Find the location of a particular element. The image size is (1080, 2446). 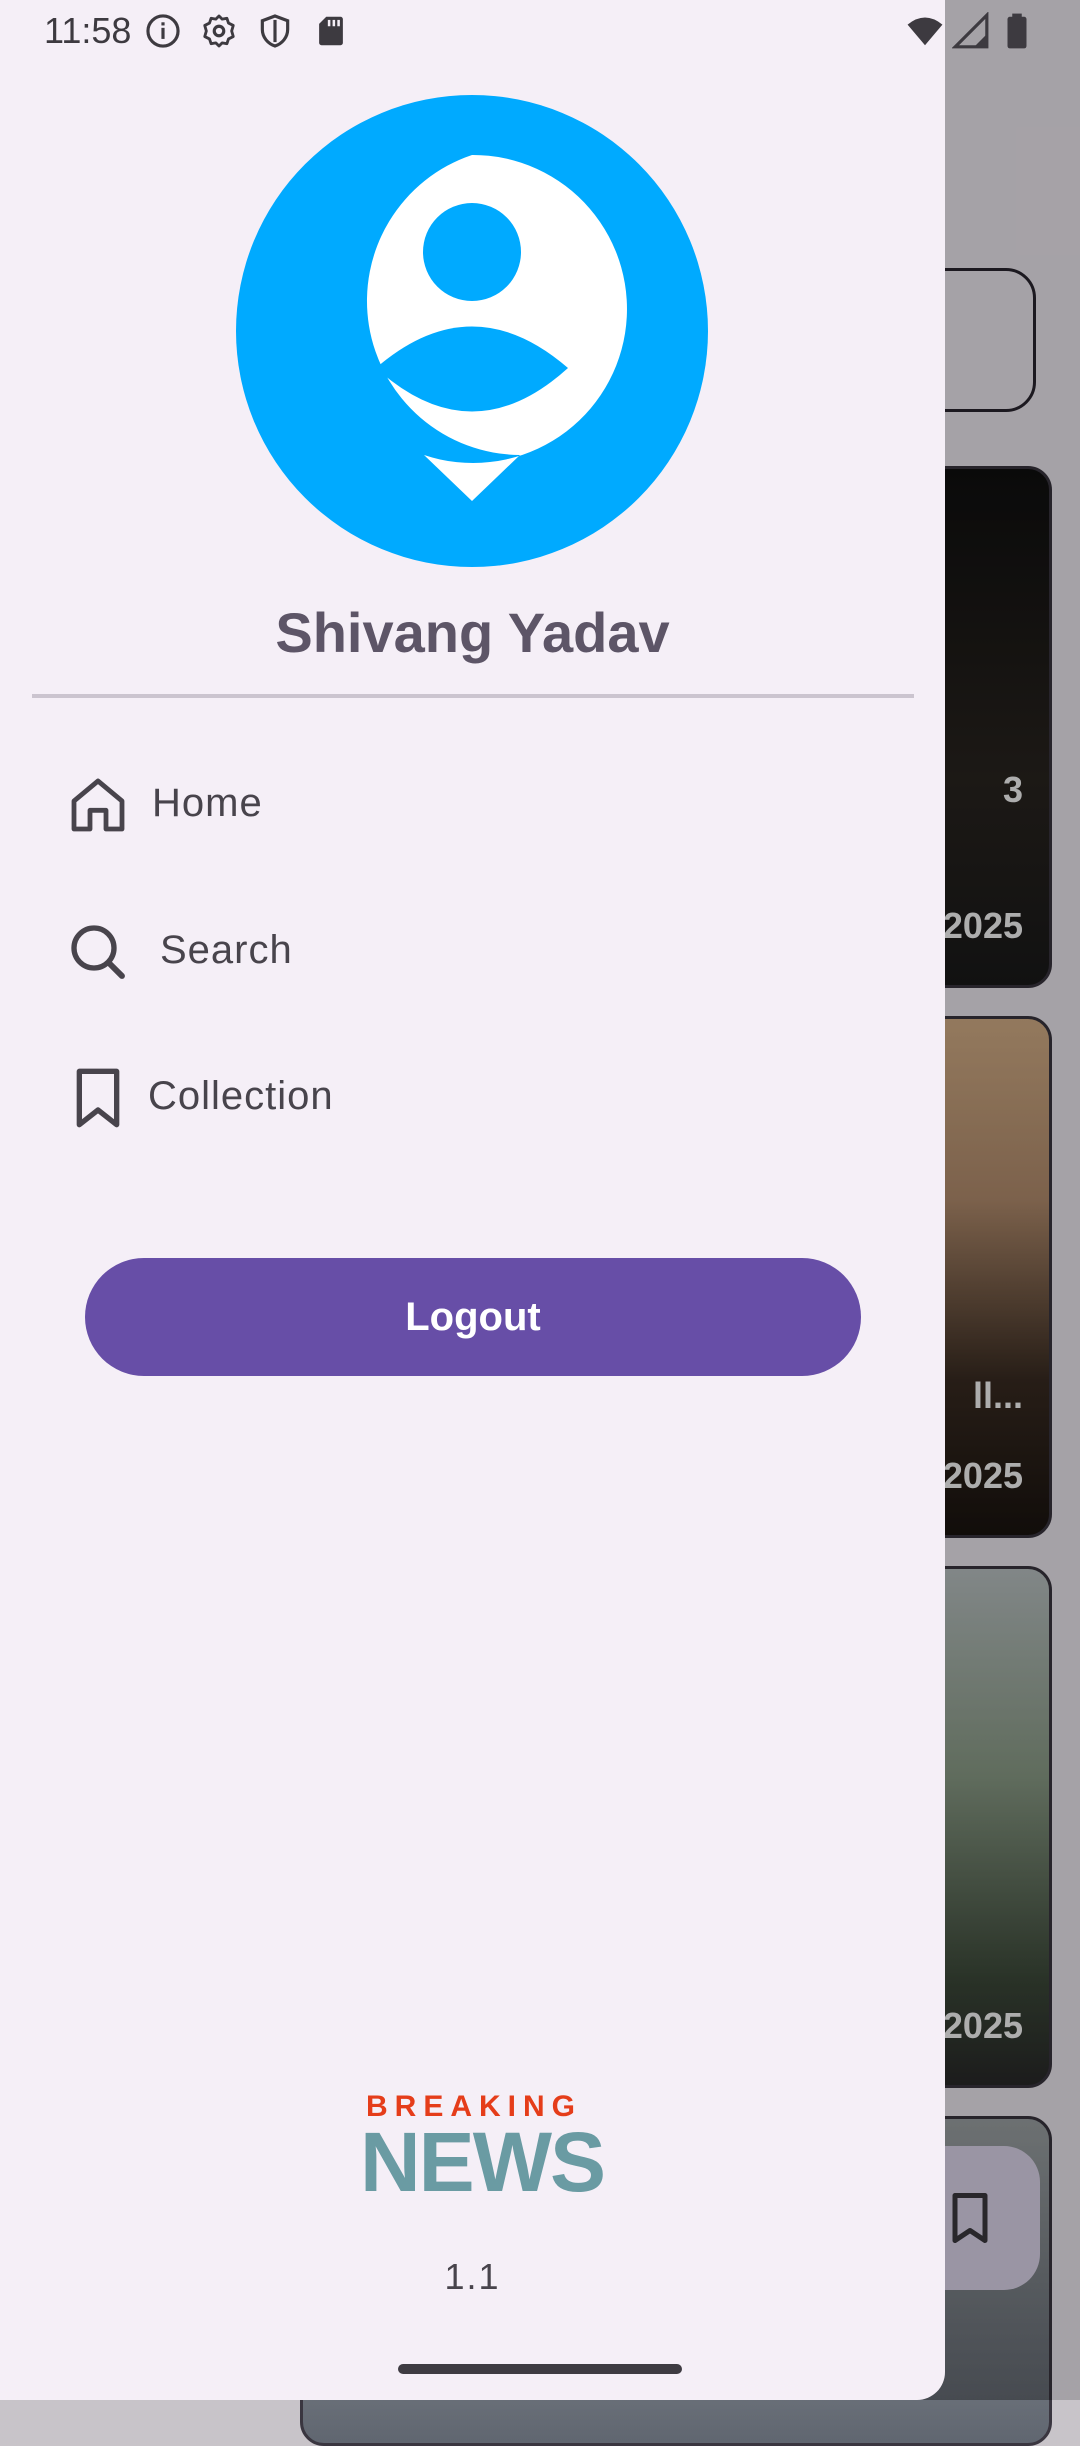

home-icon is located at coordinates (98, 805).